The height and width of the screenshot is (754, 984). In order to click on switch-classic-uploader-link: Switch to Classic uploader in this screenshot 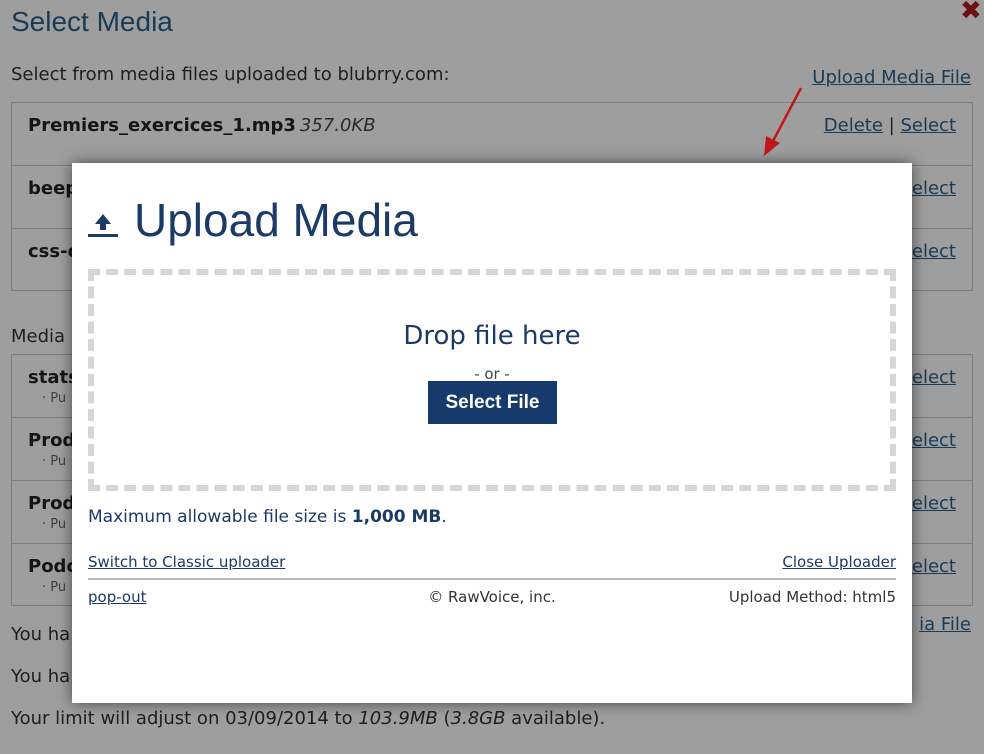, I will do `click(186, 562)`.